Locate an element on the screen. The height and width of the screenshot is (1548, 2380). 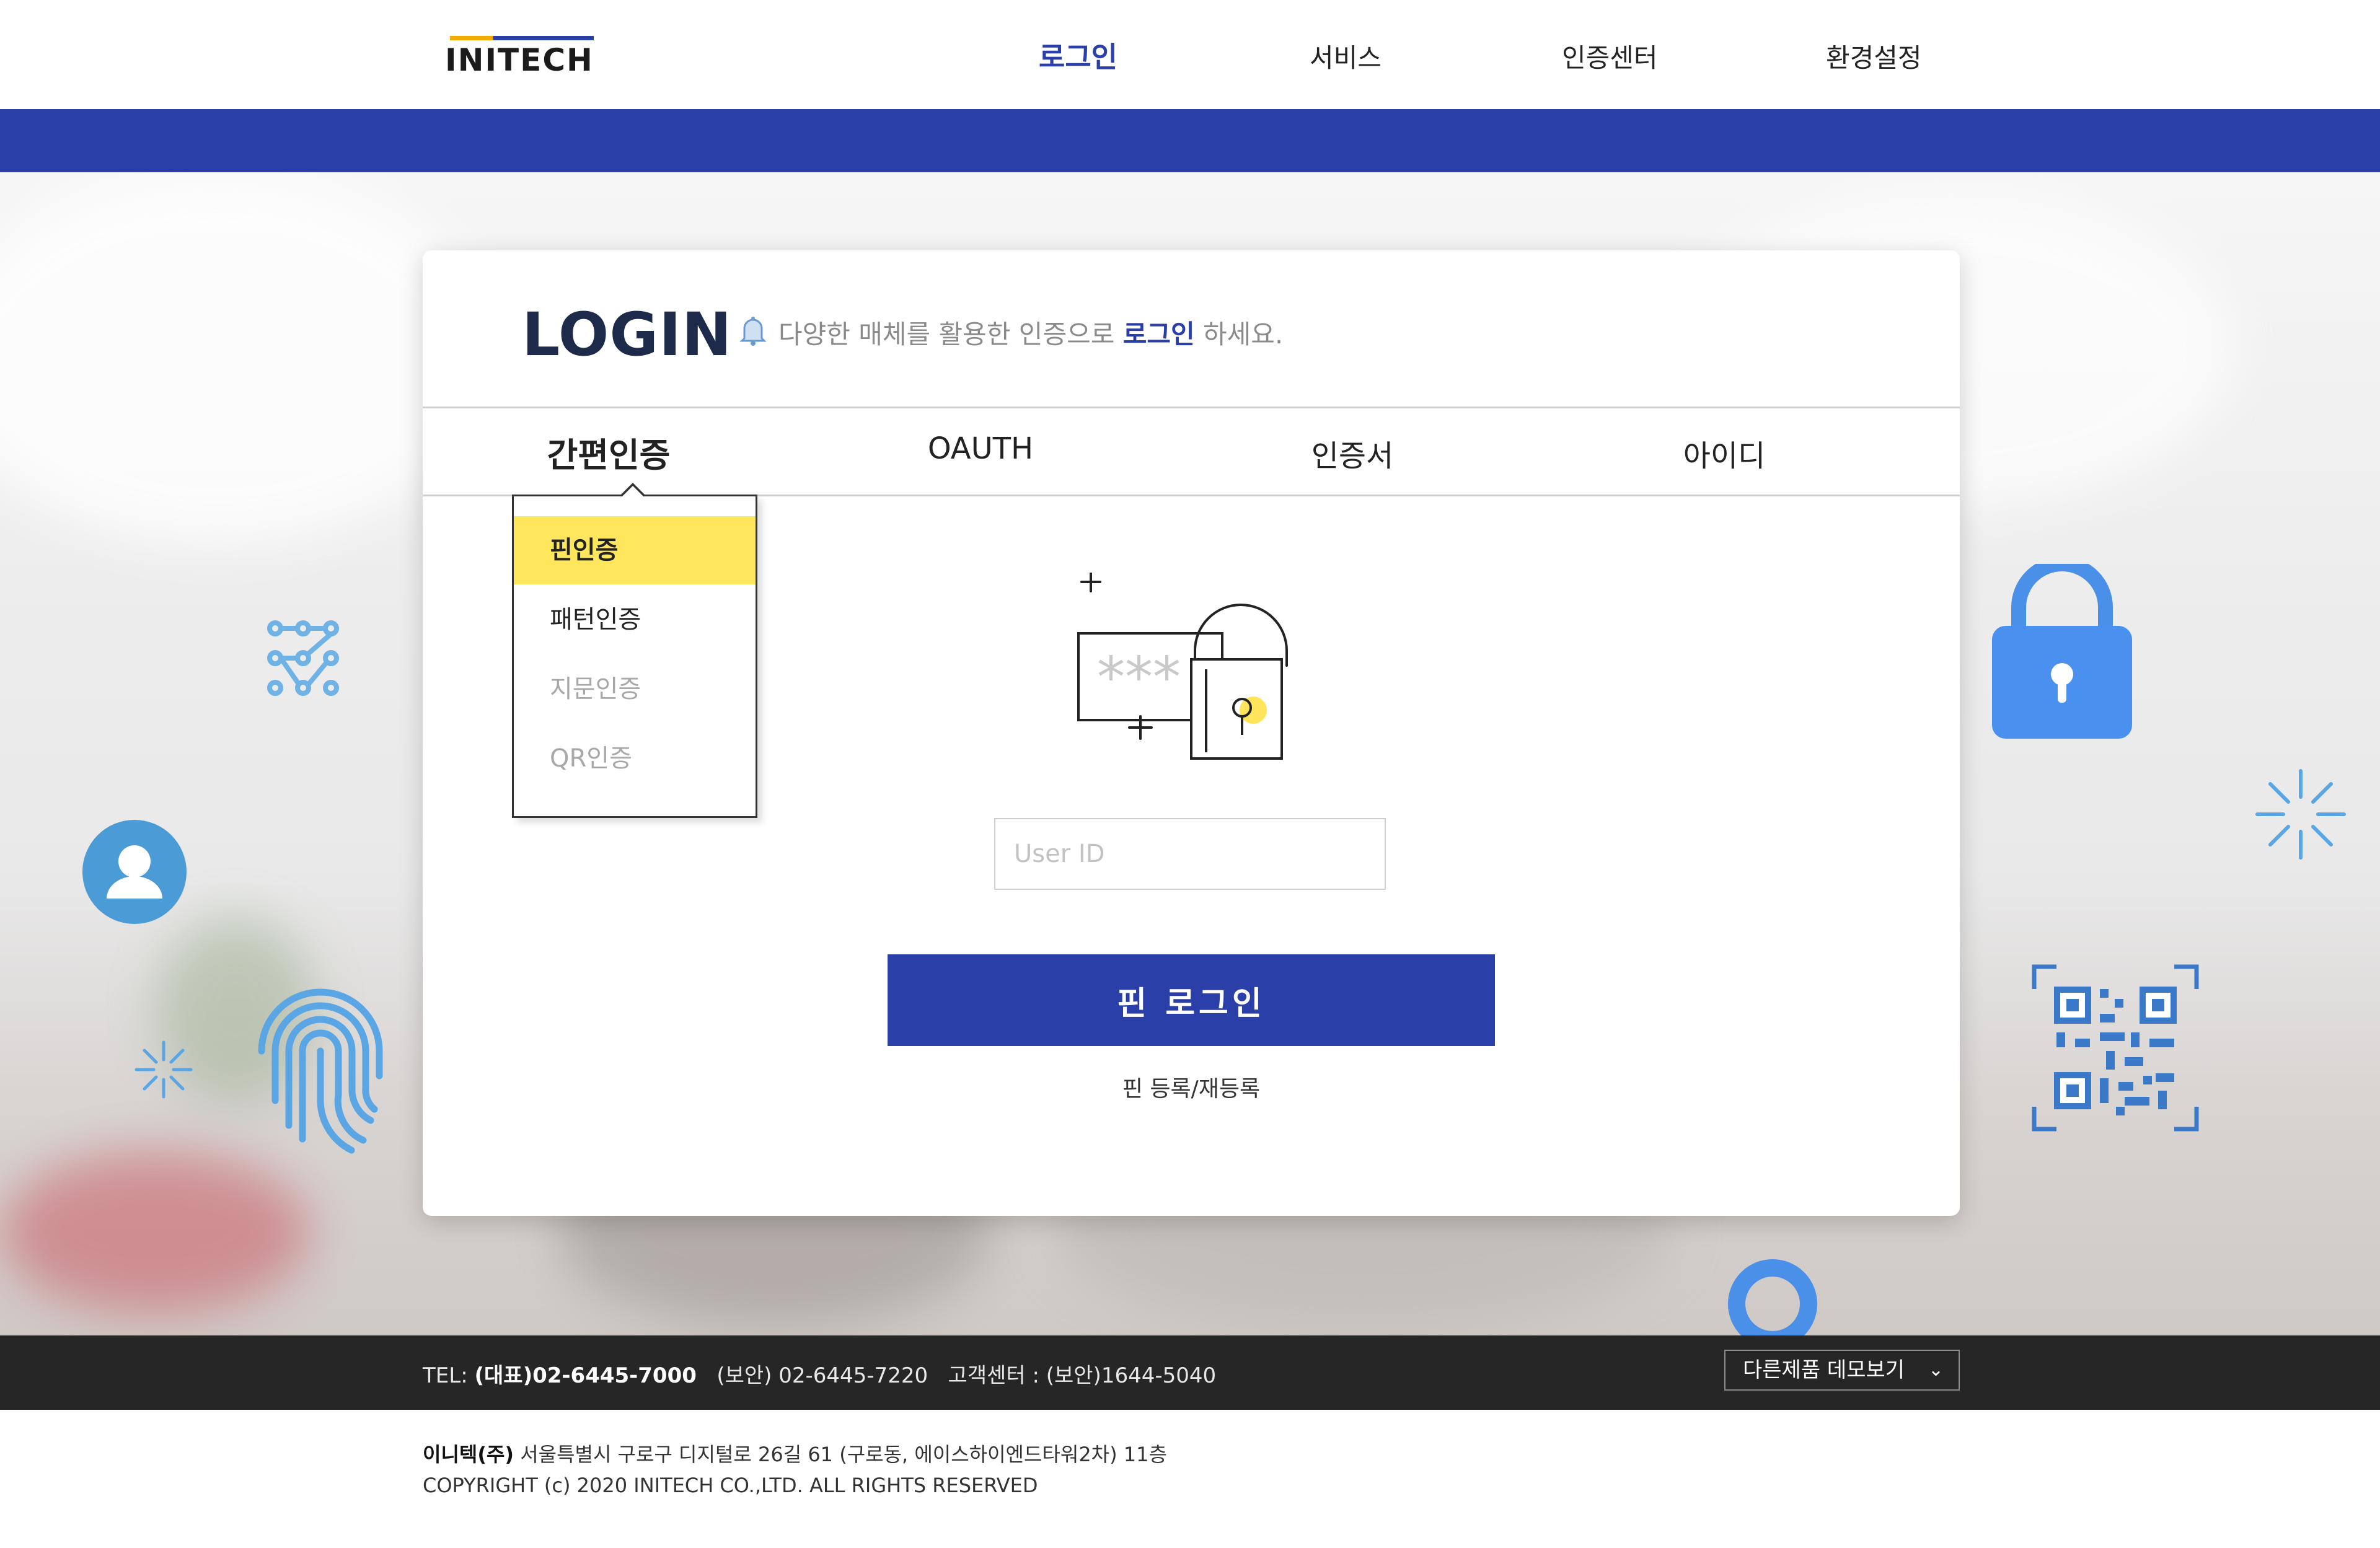
user-id-input is located at coordinates (1190, 854).